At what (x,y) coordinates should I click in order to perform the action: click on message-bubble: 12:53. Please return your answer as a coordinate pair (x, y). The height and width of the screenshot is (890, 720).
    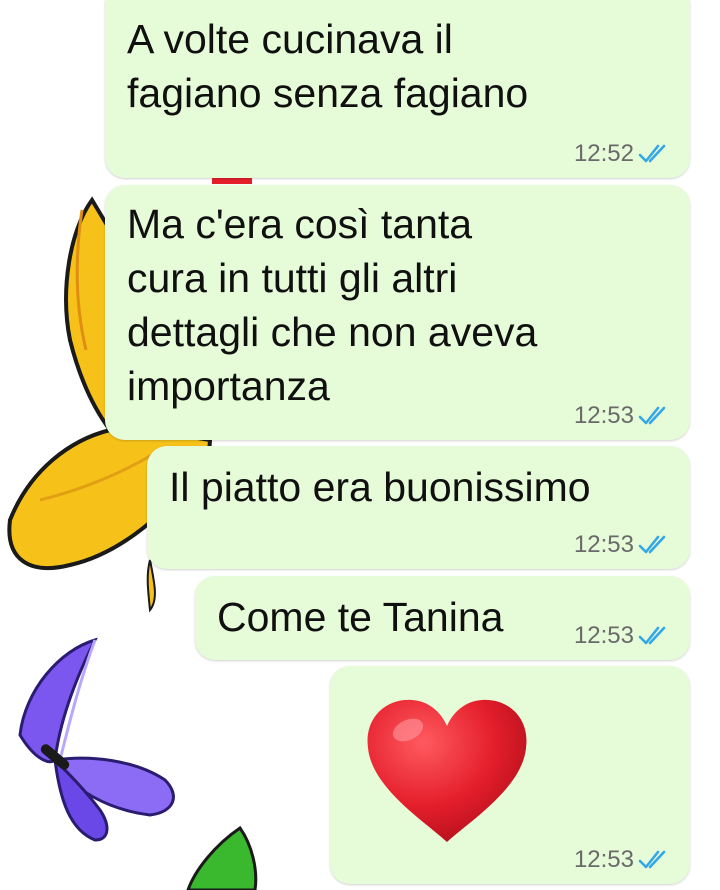
    Looking at the image, I should click on (510, 775).